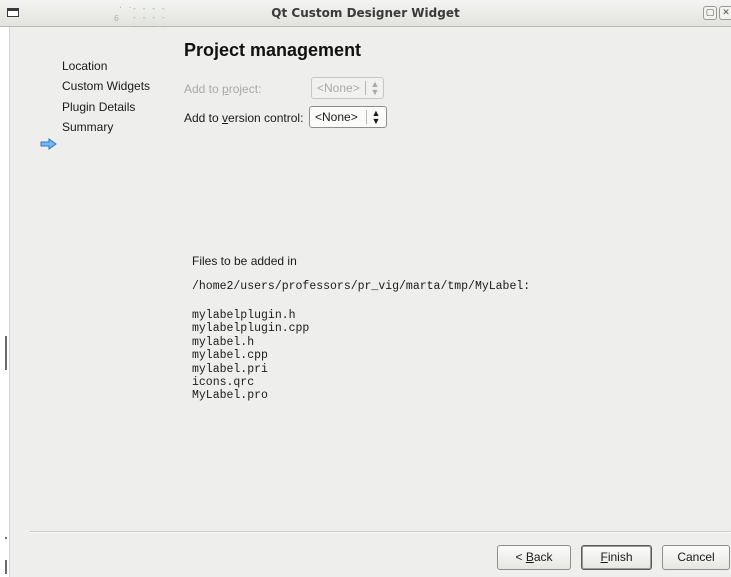  What do you see at coordinates (223, 383) in the screenshot?
I see `list-item: icons.qrc` at bounding box center [223, 383].